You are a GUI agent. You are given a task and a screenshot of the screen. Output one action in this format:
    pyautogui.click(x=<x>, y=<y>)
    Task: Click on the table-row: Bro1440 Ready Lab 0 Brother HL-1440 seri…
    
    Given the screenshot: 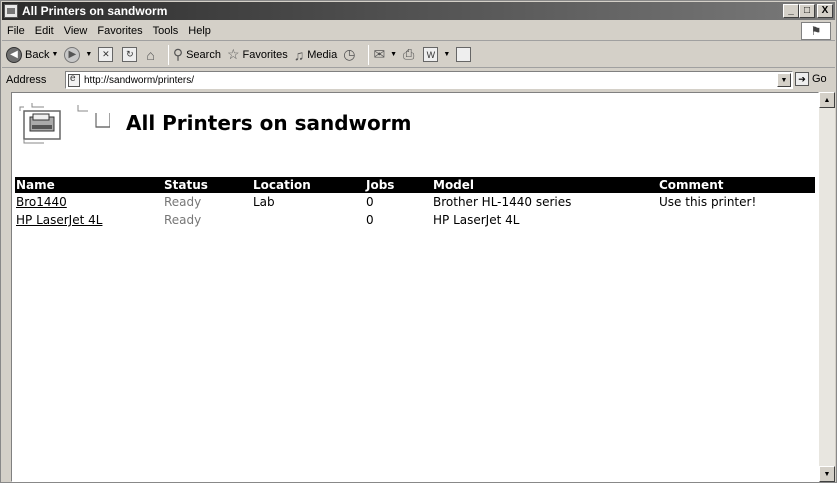 What is the action you would take?
    pyautogui.click(x=415, y=202)
    